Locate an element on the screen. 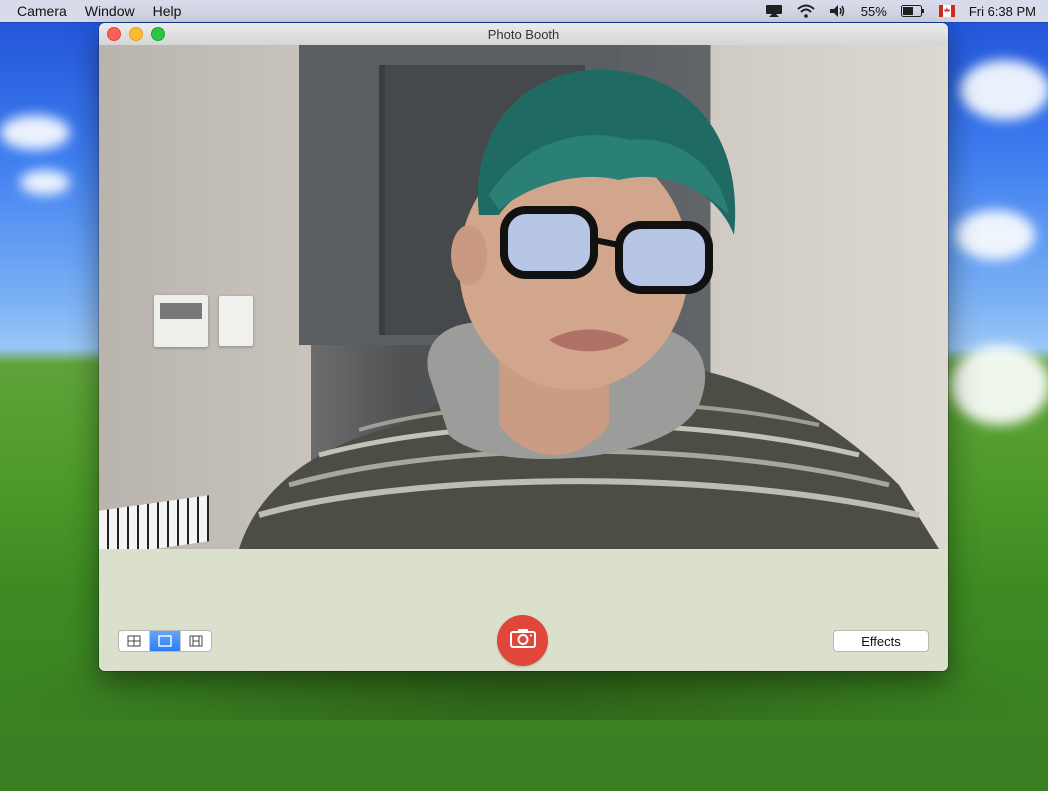 The height and width of the screenshot is (791, 1048). window-title: Photo Booth is located at coordinates (523, 34).